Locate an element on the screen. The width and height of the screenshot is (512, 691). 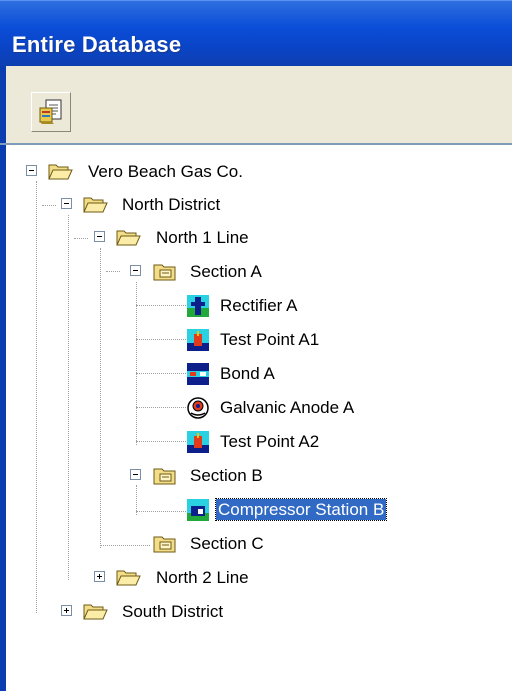
tree-node-label: Test Point A1 is located at coordinates (270, 339).